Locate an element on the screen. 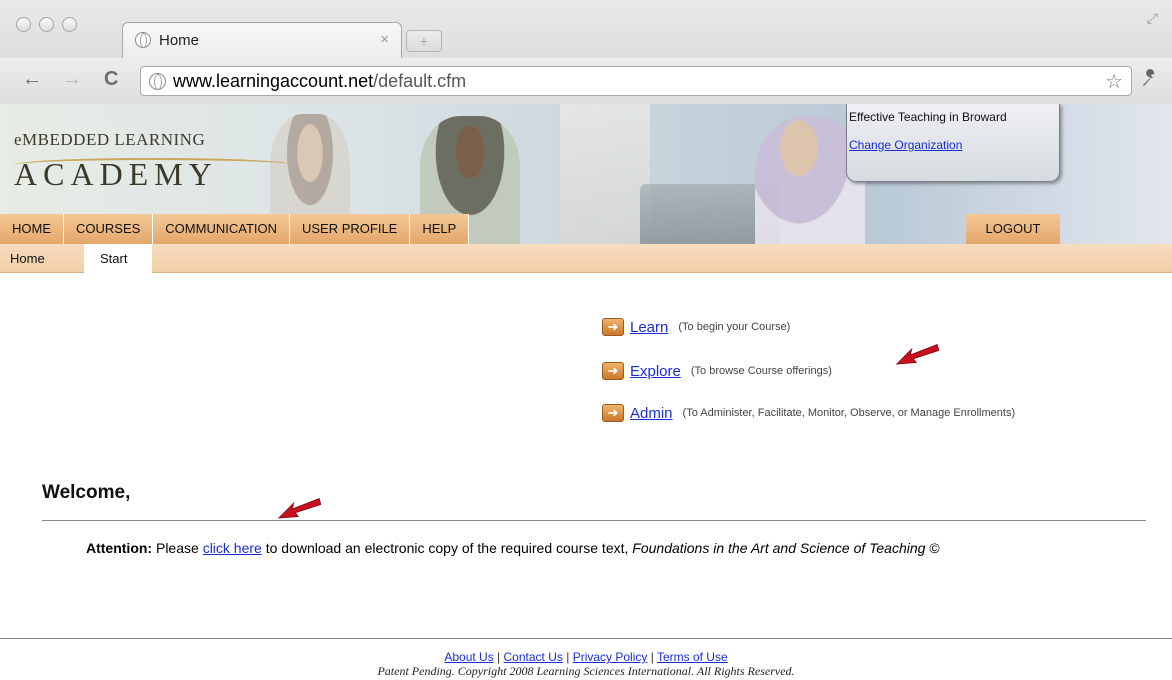 The height and width of the screenshot is (680, 1172). close-window-button is located at coordinates (23, 24).